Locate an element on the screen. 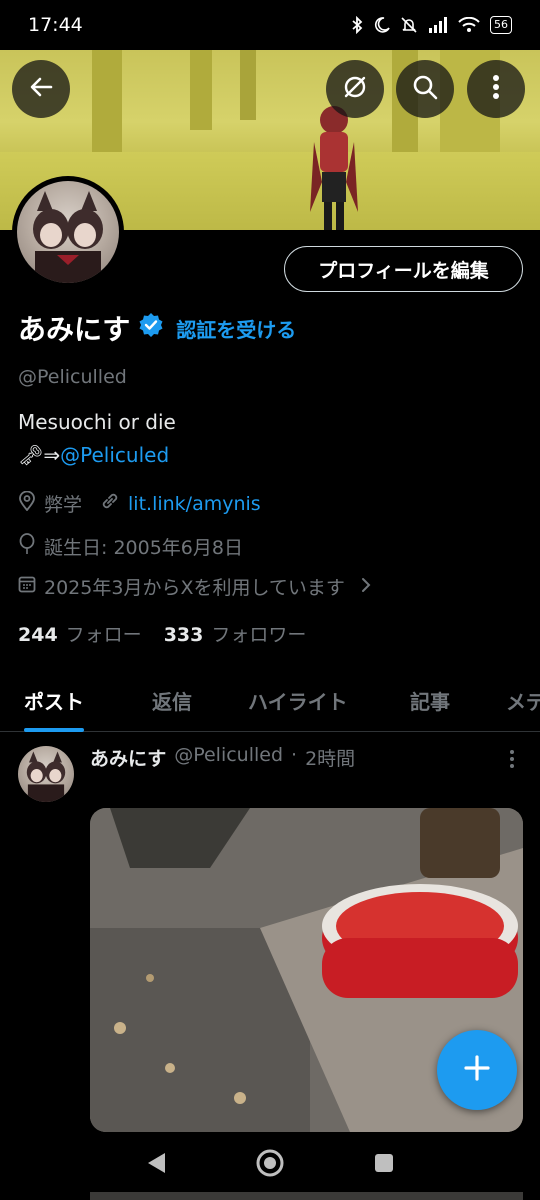 The width and height of the screenshot is (540, 1200). joined-row: 2025年3月からXを利用しています is located at coordinates (194, 586).